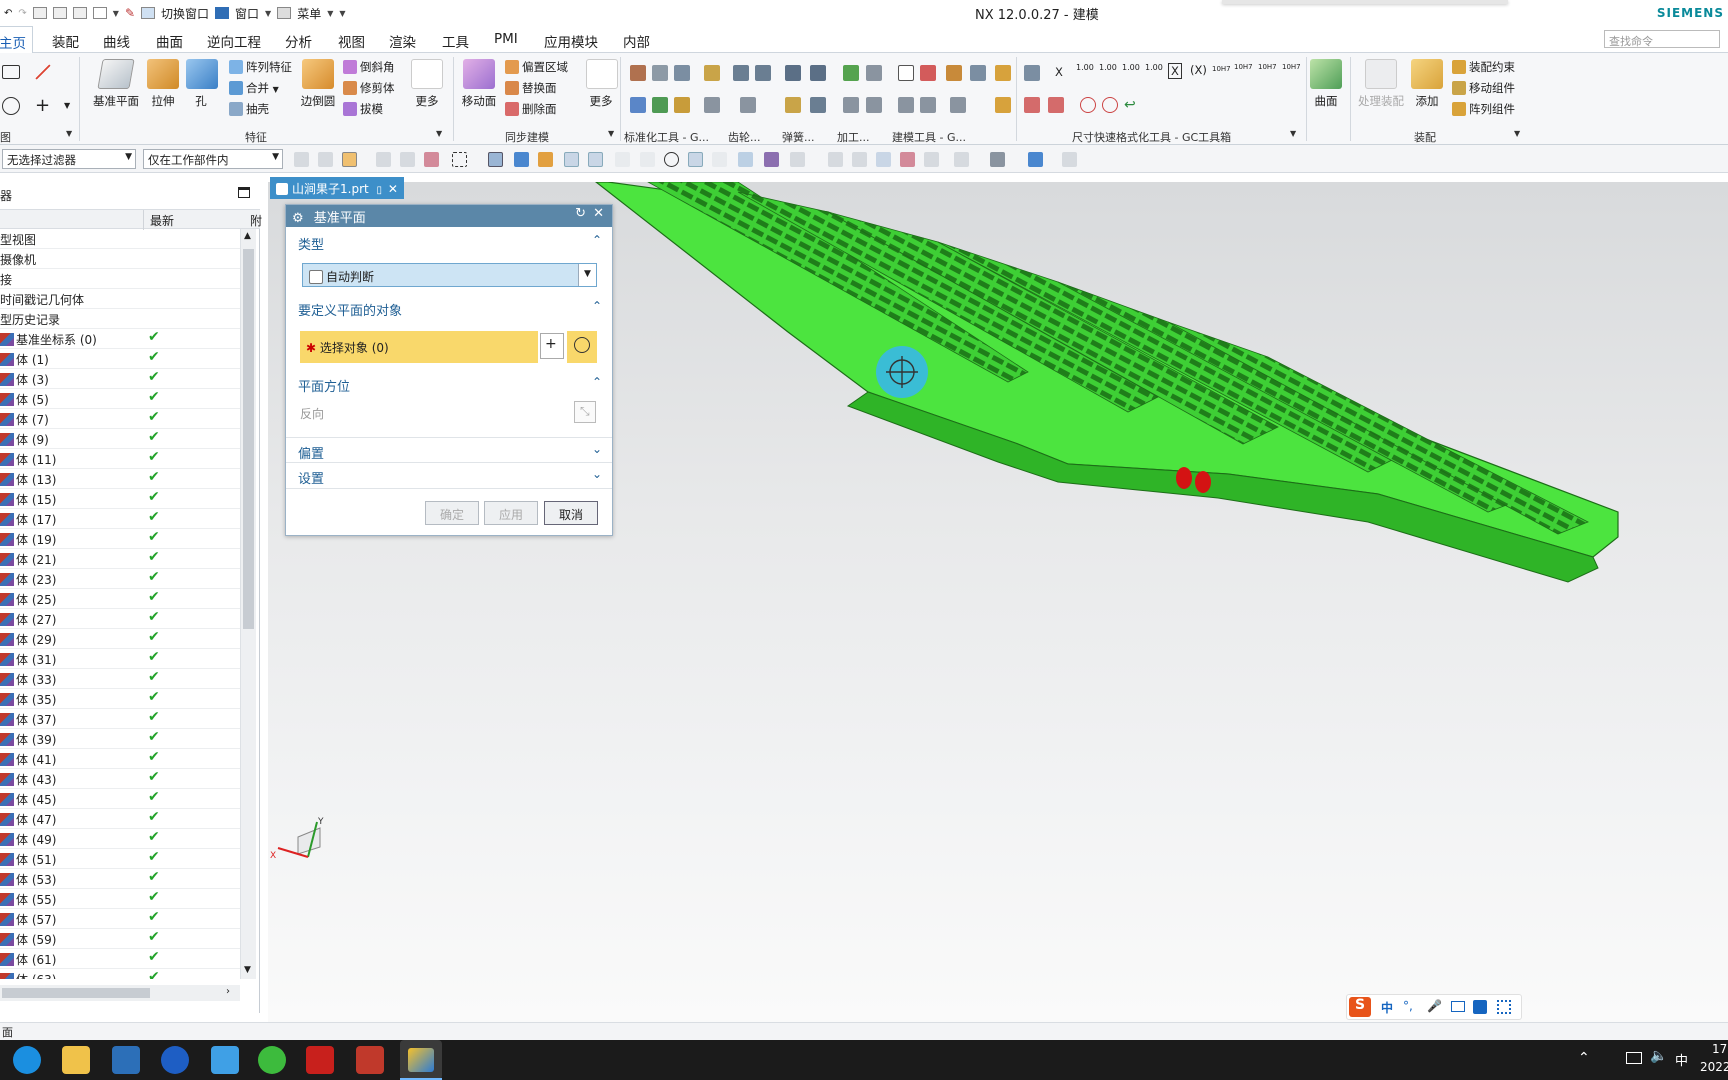  I want to click on close-icon: ✕, so click(598, 213).